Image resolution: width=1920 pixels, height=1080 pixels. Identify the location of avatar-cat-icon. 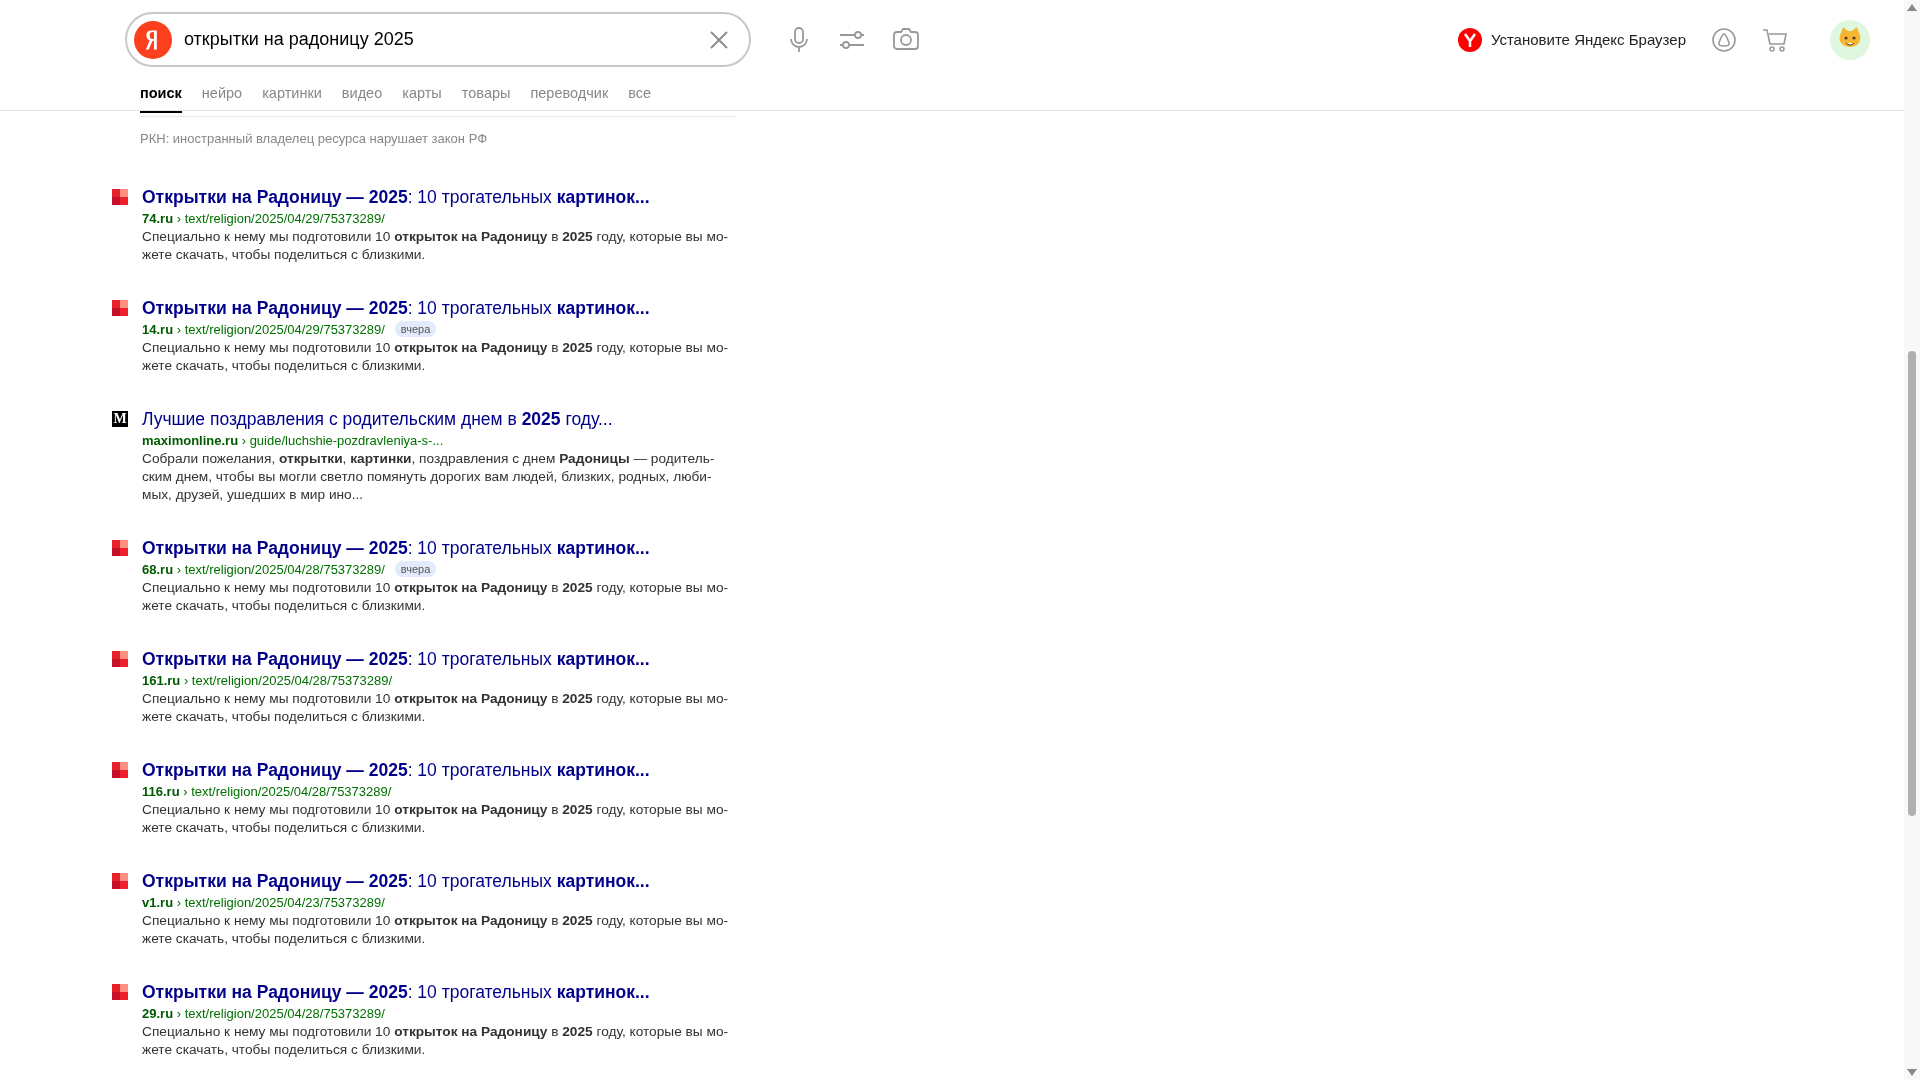
(1850, 39).